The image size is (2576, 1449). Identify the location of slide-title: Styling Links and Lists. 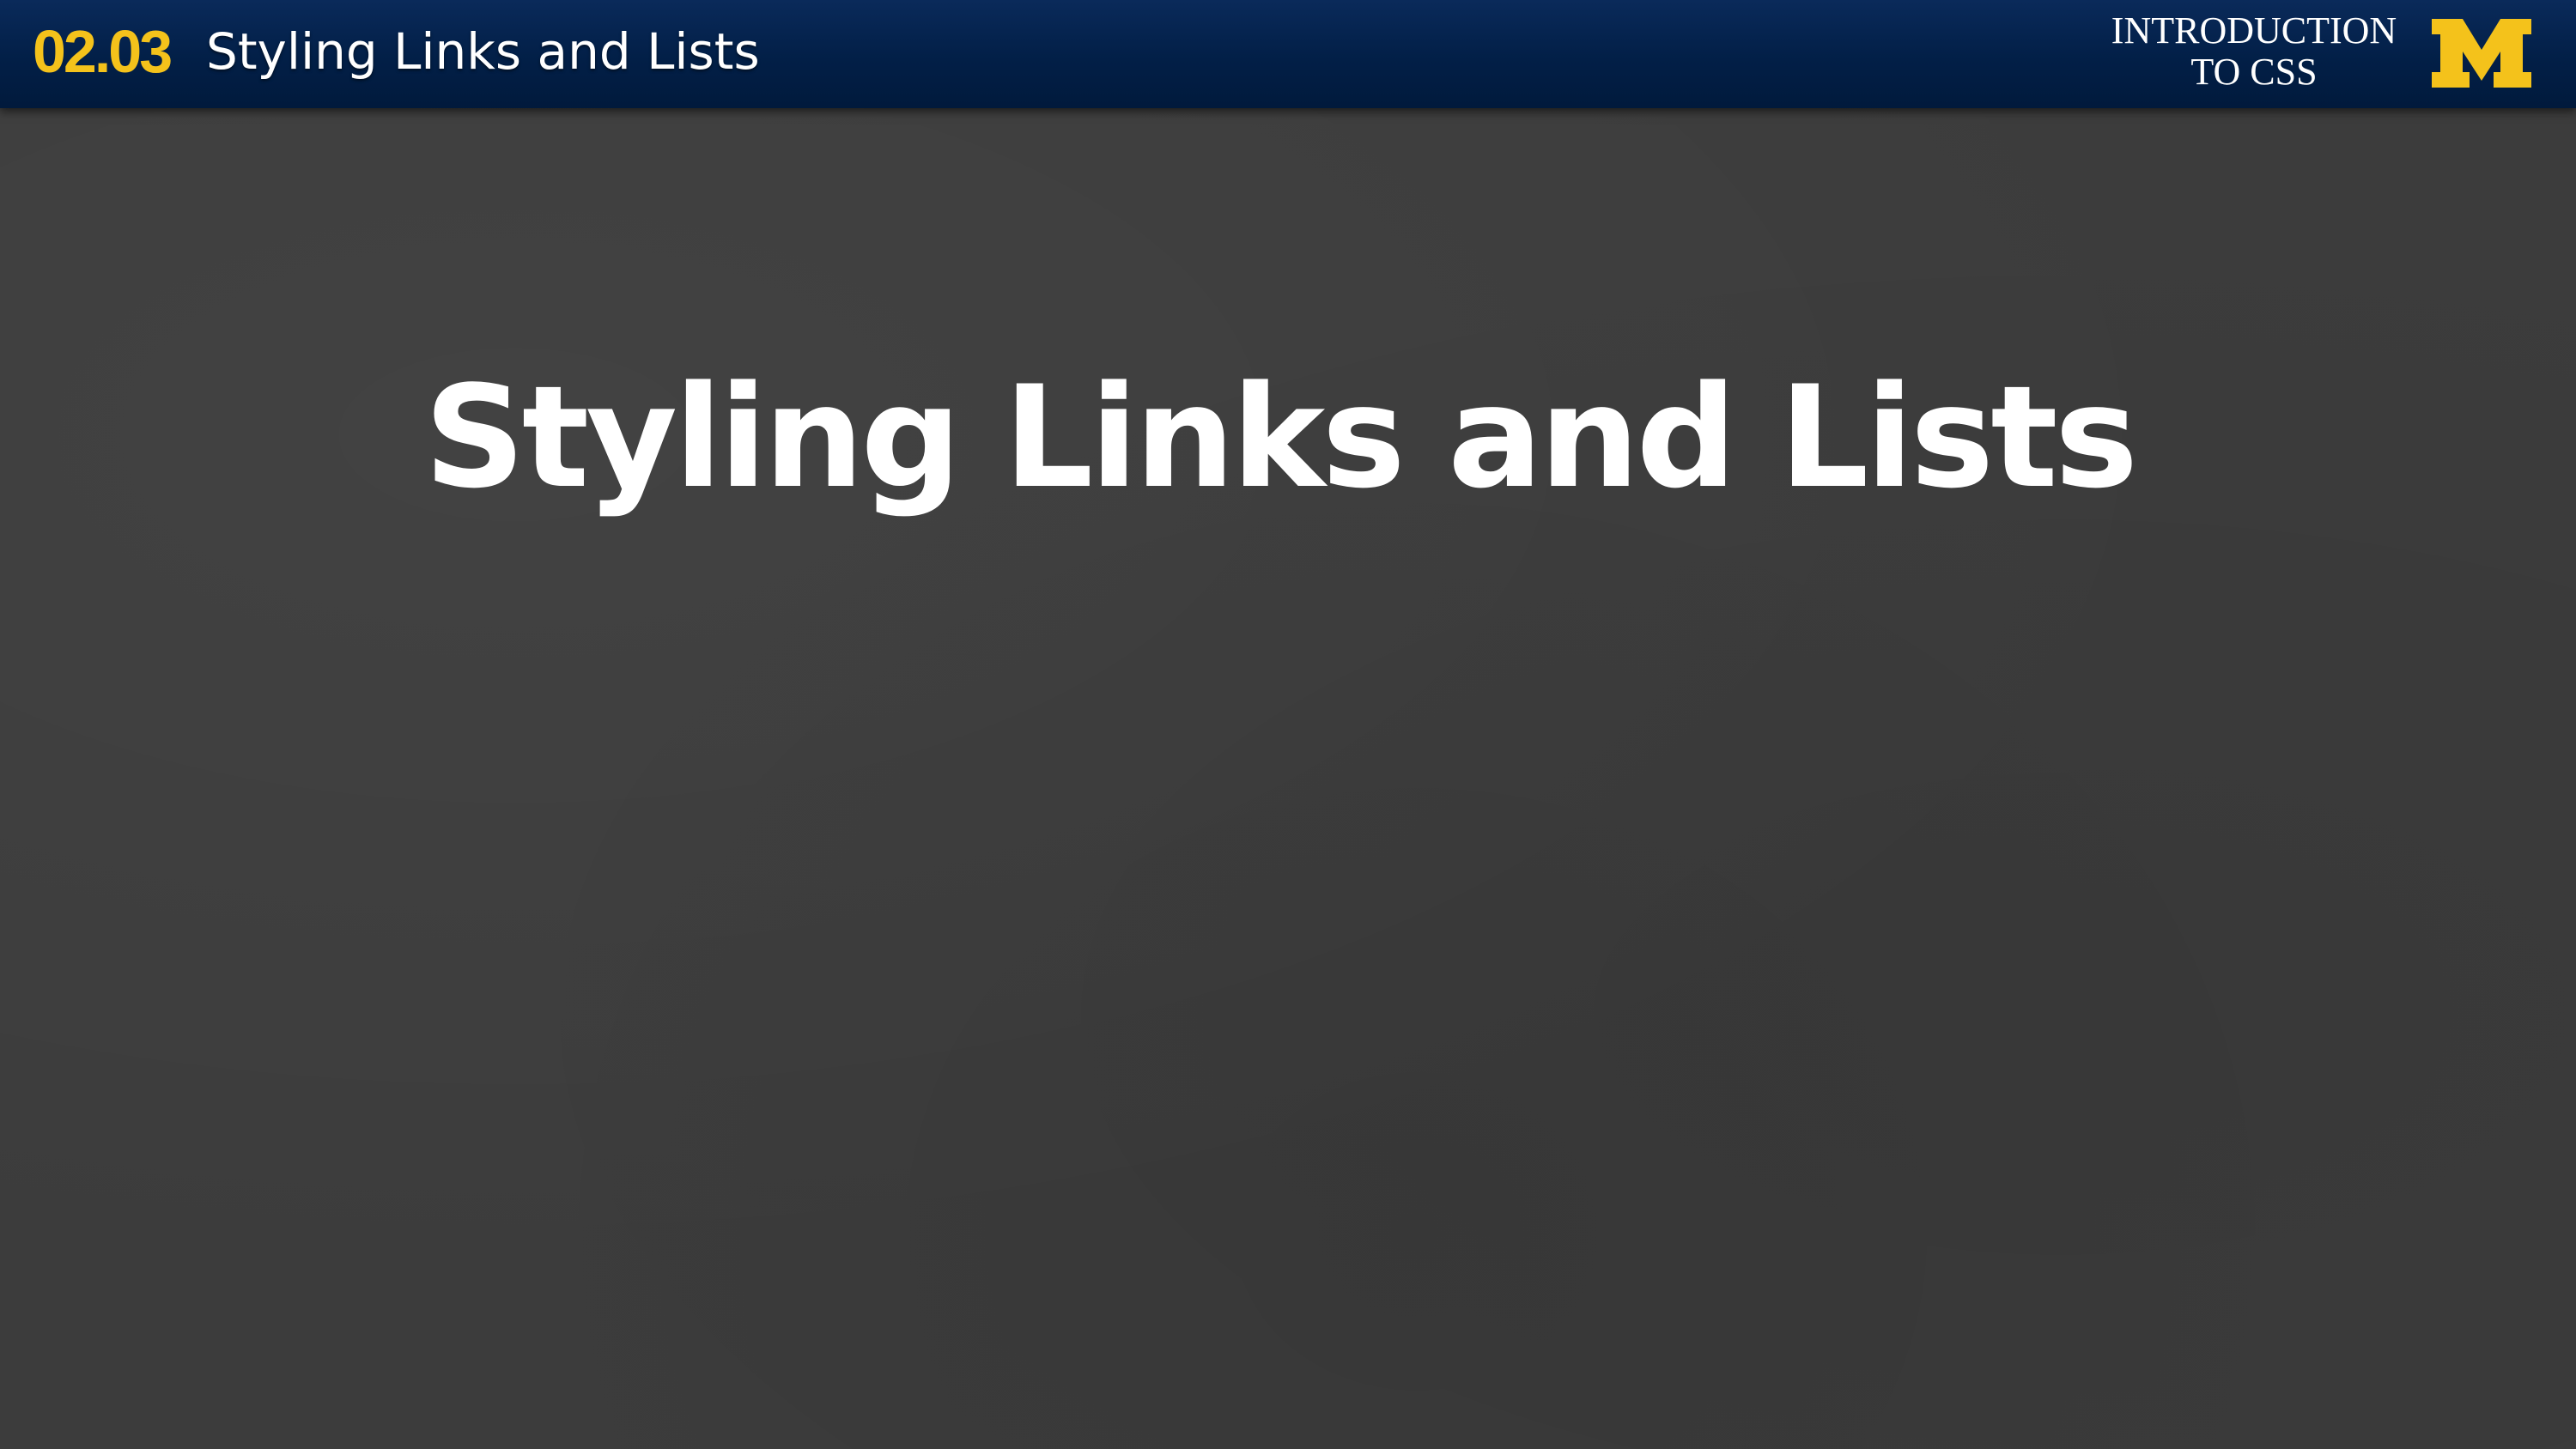
(1281, 437).